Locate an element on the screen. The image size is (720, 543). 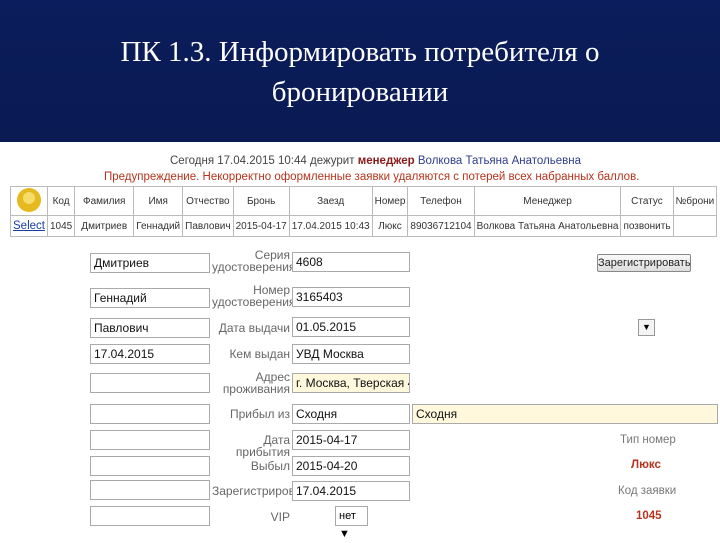
avatar-icon is located at coordinates (28, 199).